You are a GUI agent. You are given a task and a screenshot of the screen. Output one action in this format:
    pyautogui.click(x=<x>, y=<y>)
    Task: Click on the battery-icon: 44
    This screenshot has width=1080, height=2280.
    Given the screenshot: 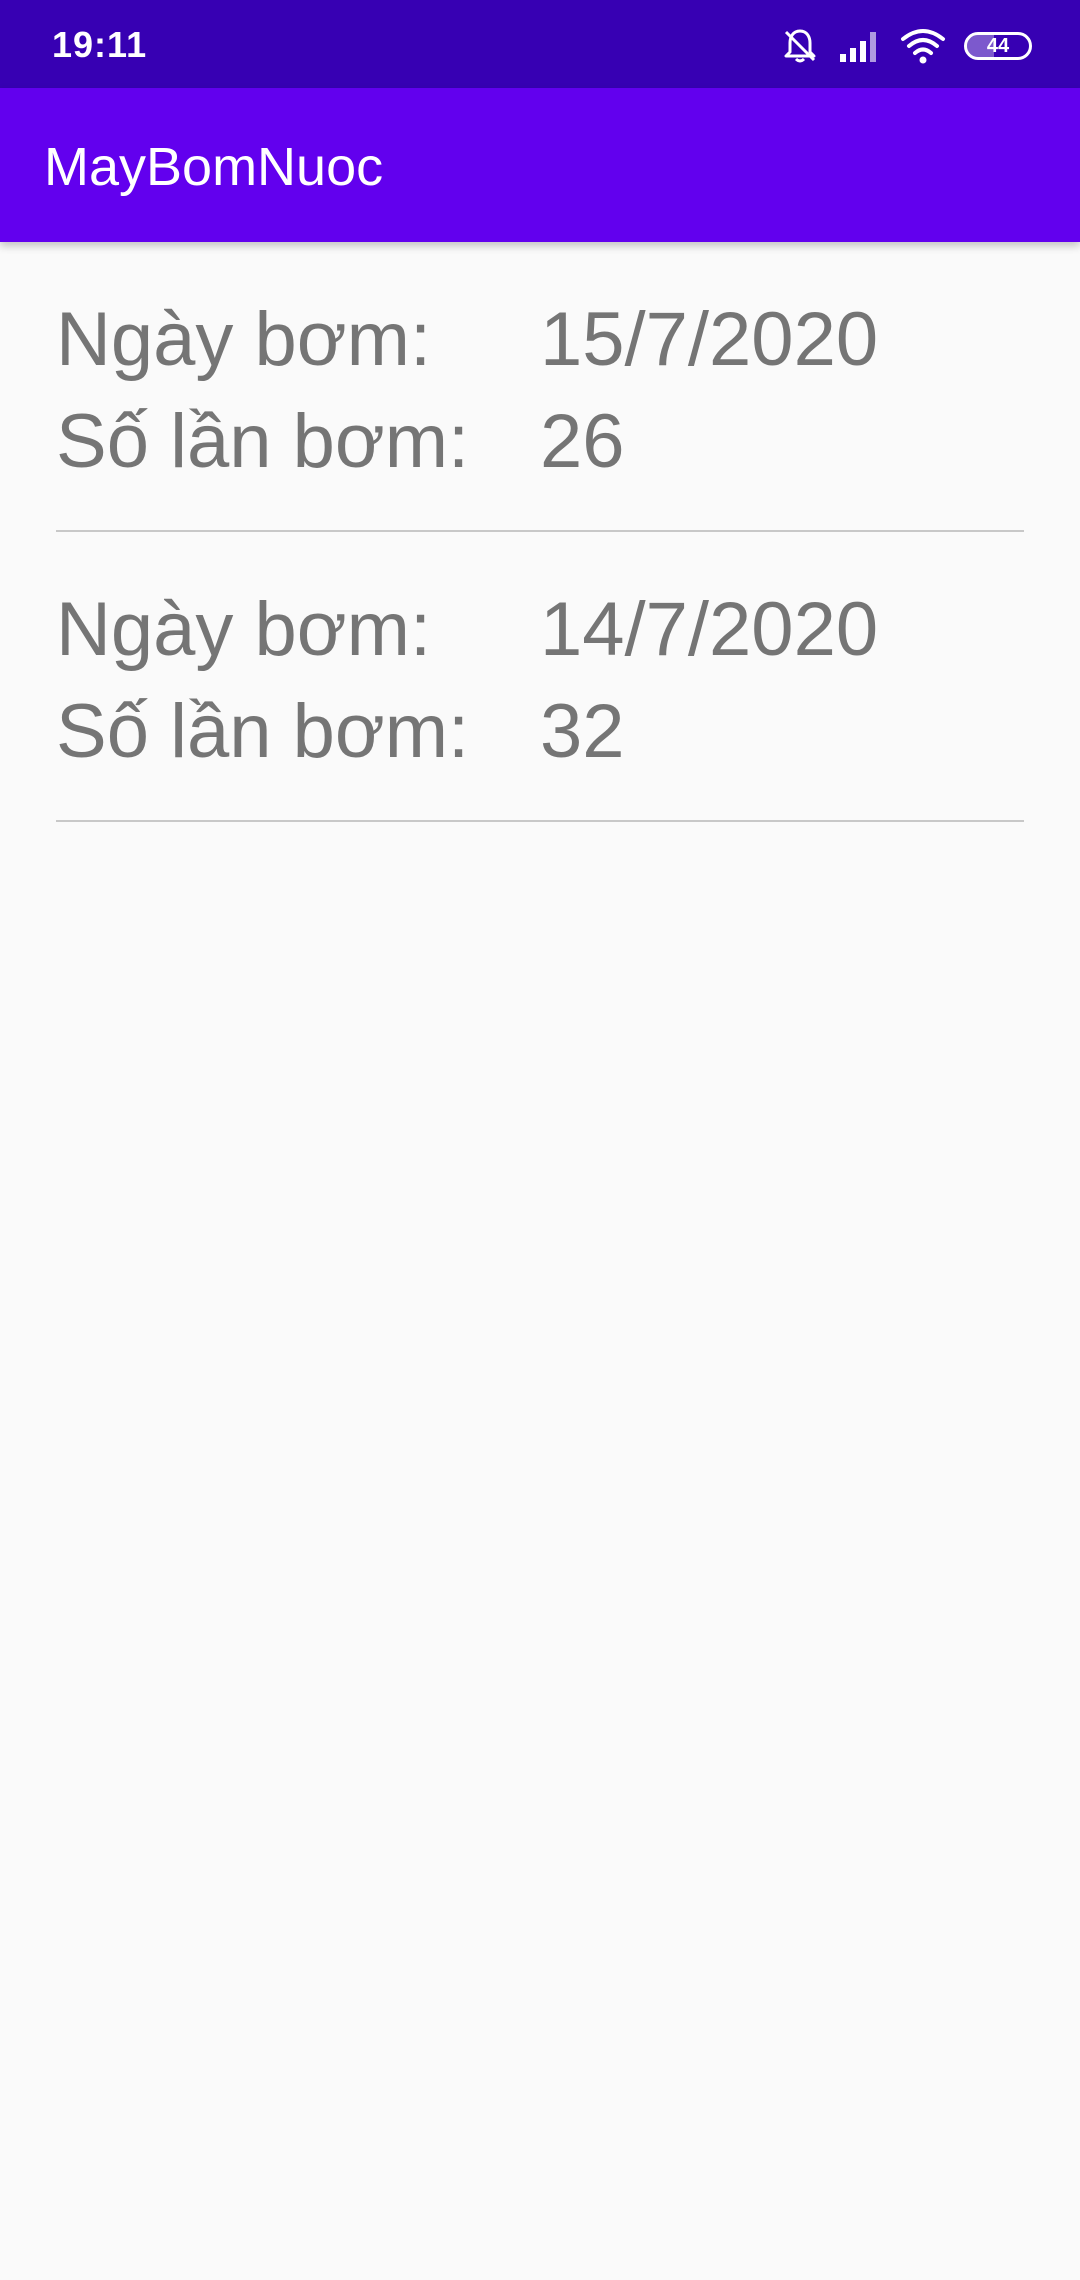 What is the action you would take?
    pyautogui.click(x=998, y=46)
    